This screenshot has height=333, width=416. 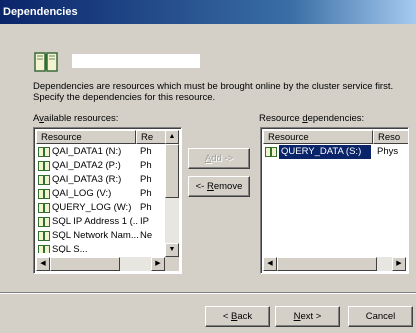 What do you see at coordinates (208, 12) in the screenshot?
I see `title-bar: Dependencies` at bounding box center [208, 12].